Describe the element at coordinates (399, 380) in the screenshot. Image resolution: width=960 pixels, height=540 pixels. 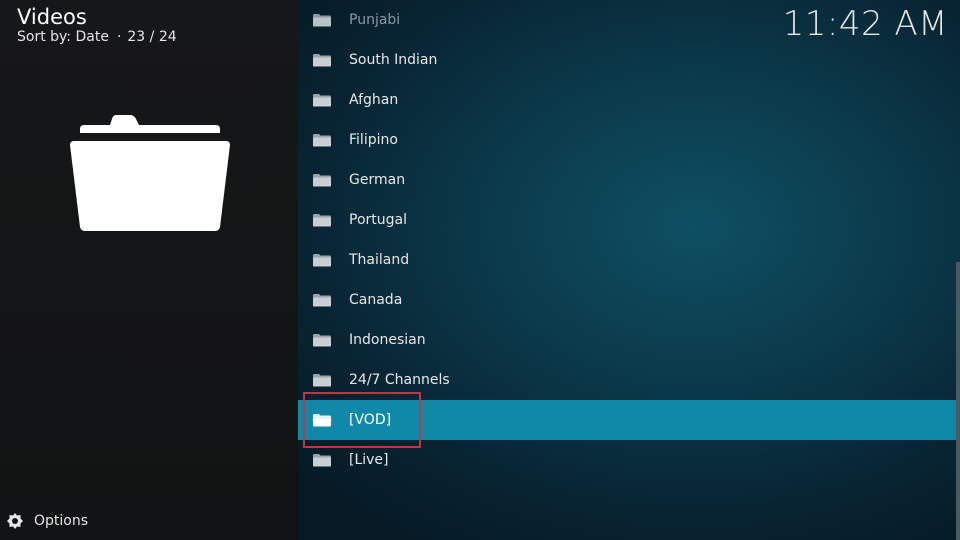
I see `list-item-label: 24/7 Channels` at that location.